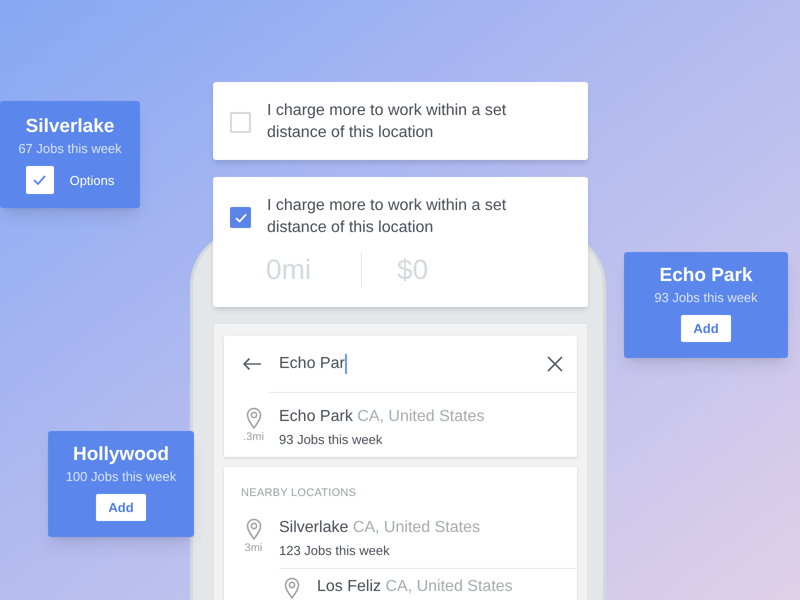 The image size is (800, 600). Describe the element at coordinates (70, 127) in the screenshot. I see `location-name: Silverlake` at that location.